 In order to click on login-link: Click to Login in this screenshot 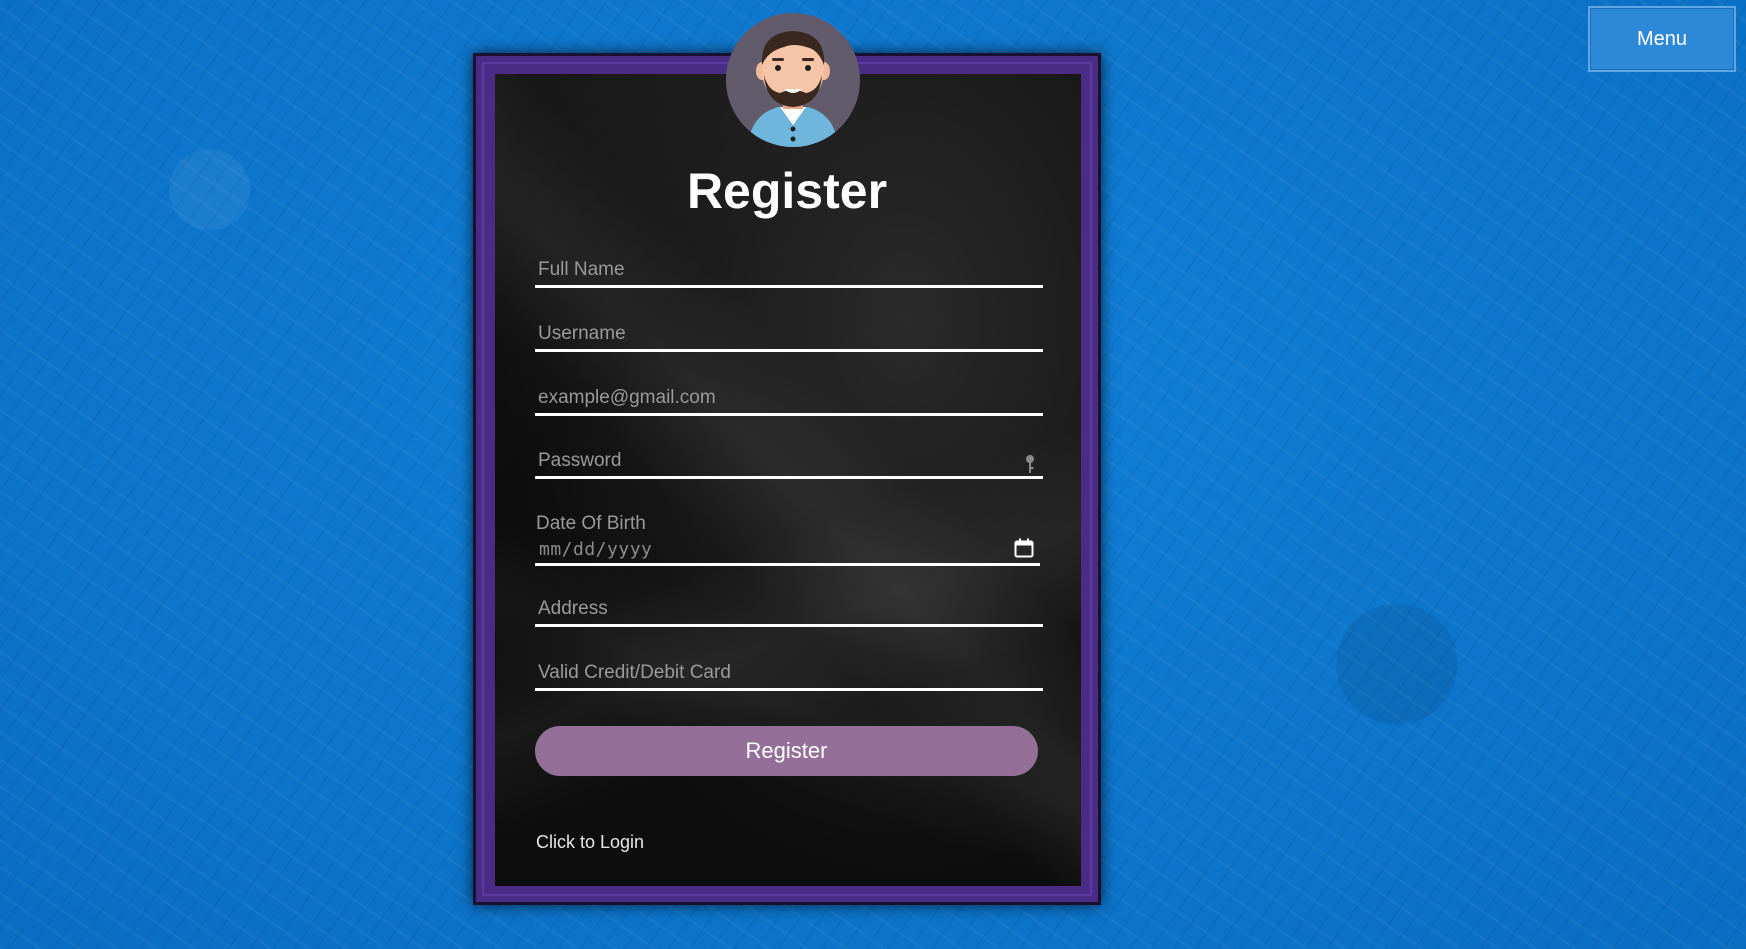, I will do `click(590, 842)`.